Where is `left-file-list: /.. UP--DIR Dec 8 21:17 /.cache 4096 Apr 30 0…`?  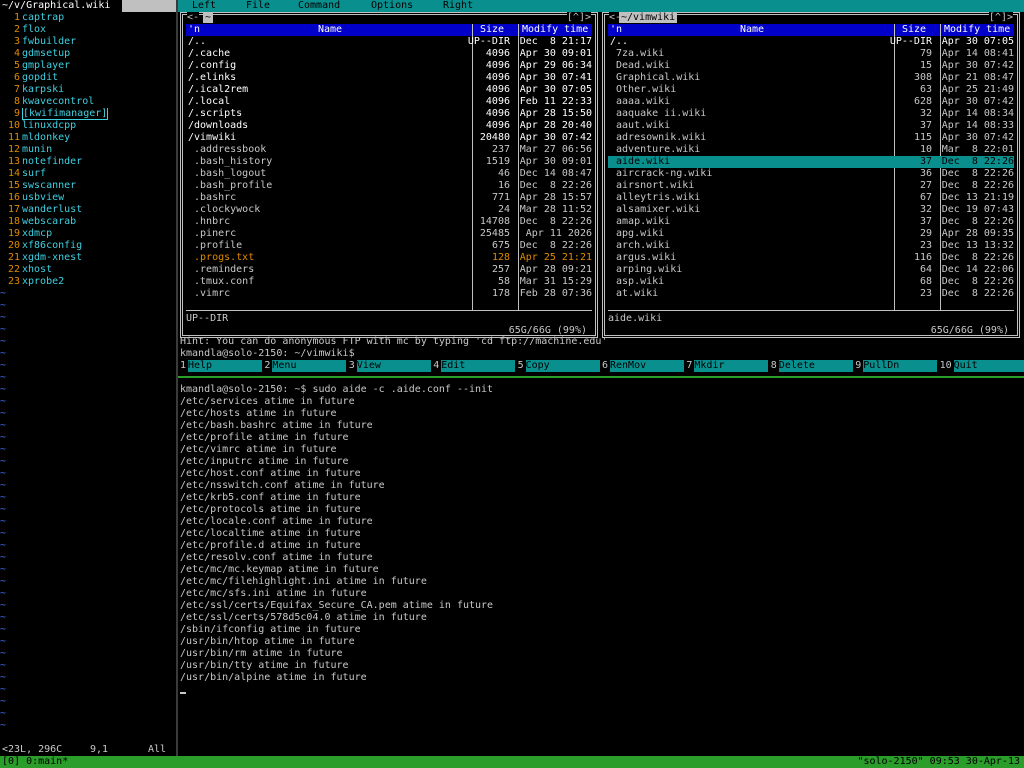 left-file-list: /.. UP--DIR Dec 8 21:17 /.cache 4096 Apr 30 0… is located at coordinates (389, 168).